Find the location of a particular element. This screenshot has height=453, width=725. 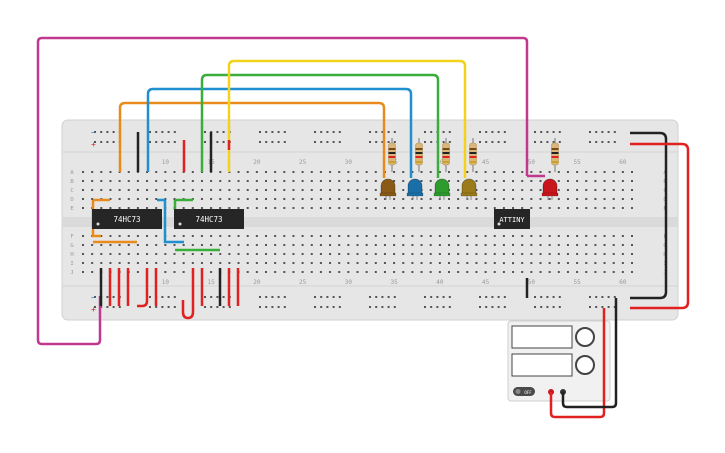

chip-74hc73-2: 74HC73 is located at coordinates (209, 219).